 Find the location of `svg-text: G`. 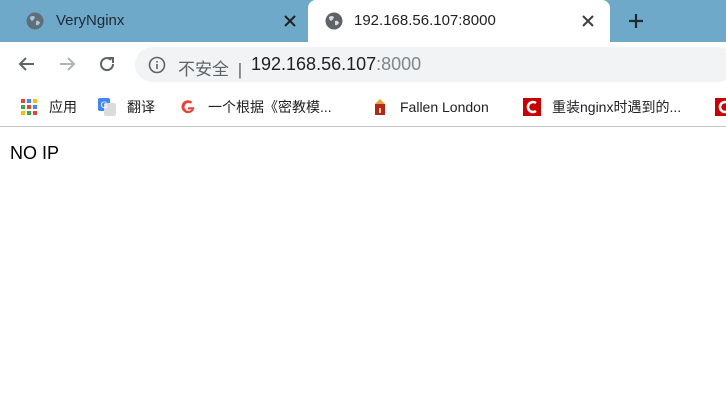

svg-text: G is located at coordinates (104, 106).